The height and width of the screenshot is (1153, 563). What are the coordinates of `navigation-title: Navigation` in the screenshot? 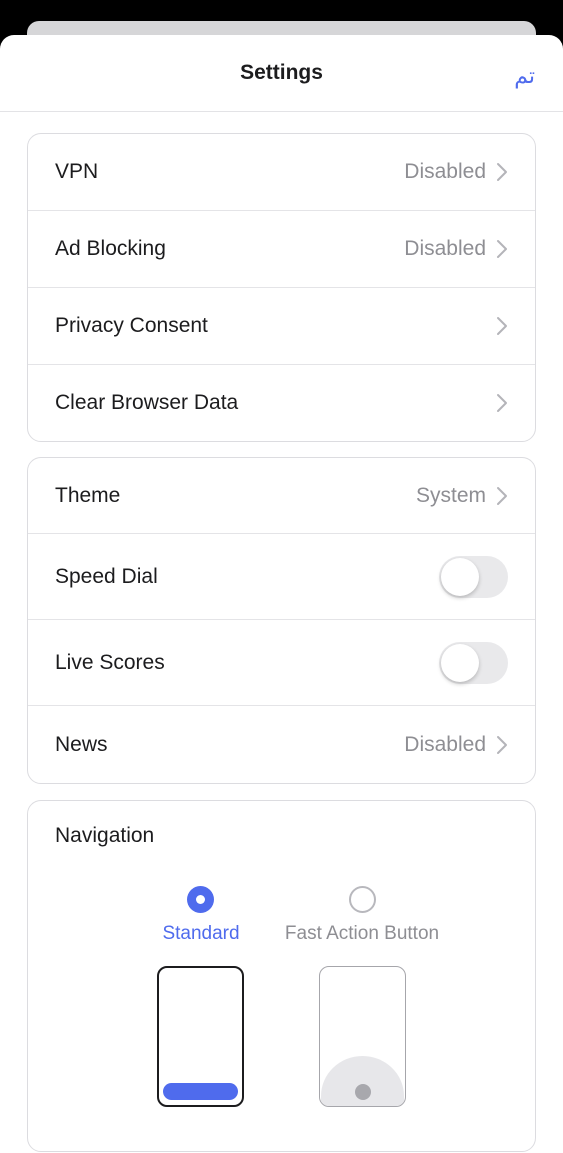 It's located at (105, 835).